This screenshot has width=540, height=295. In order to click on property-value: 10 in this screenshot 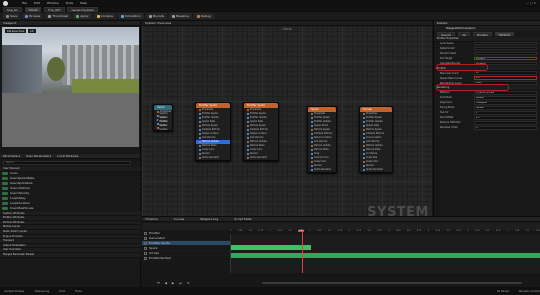, I will do `click(505, 73)`.